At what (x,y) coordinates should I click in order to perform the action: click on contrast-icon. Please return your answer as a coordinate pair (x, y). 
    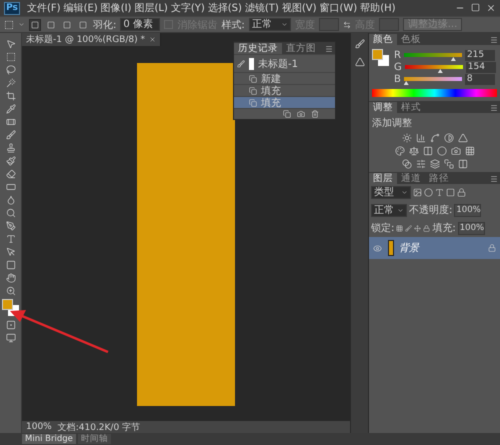
    Looking at the image, I should click on (449, 138).